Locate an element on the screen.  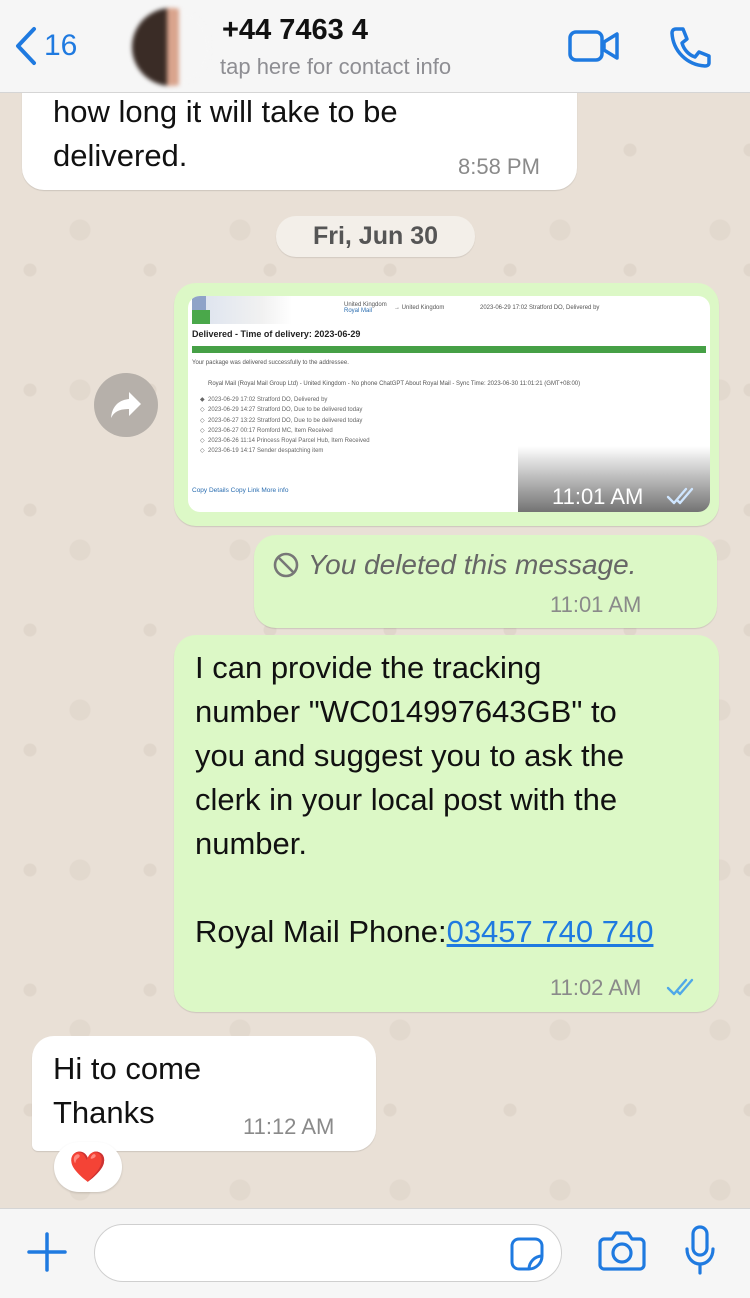
prohibited-icon is located at coordinates (286, 565).